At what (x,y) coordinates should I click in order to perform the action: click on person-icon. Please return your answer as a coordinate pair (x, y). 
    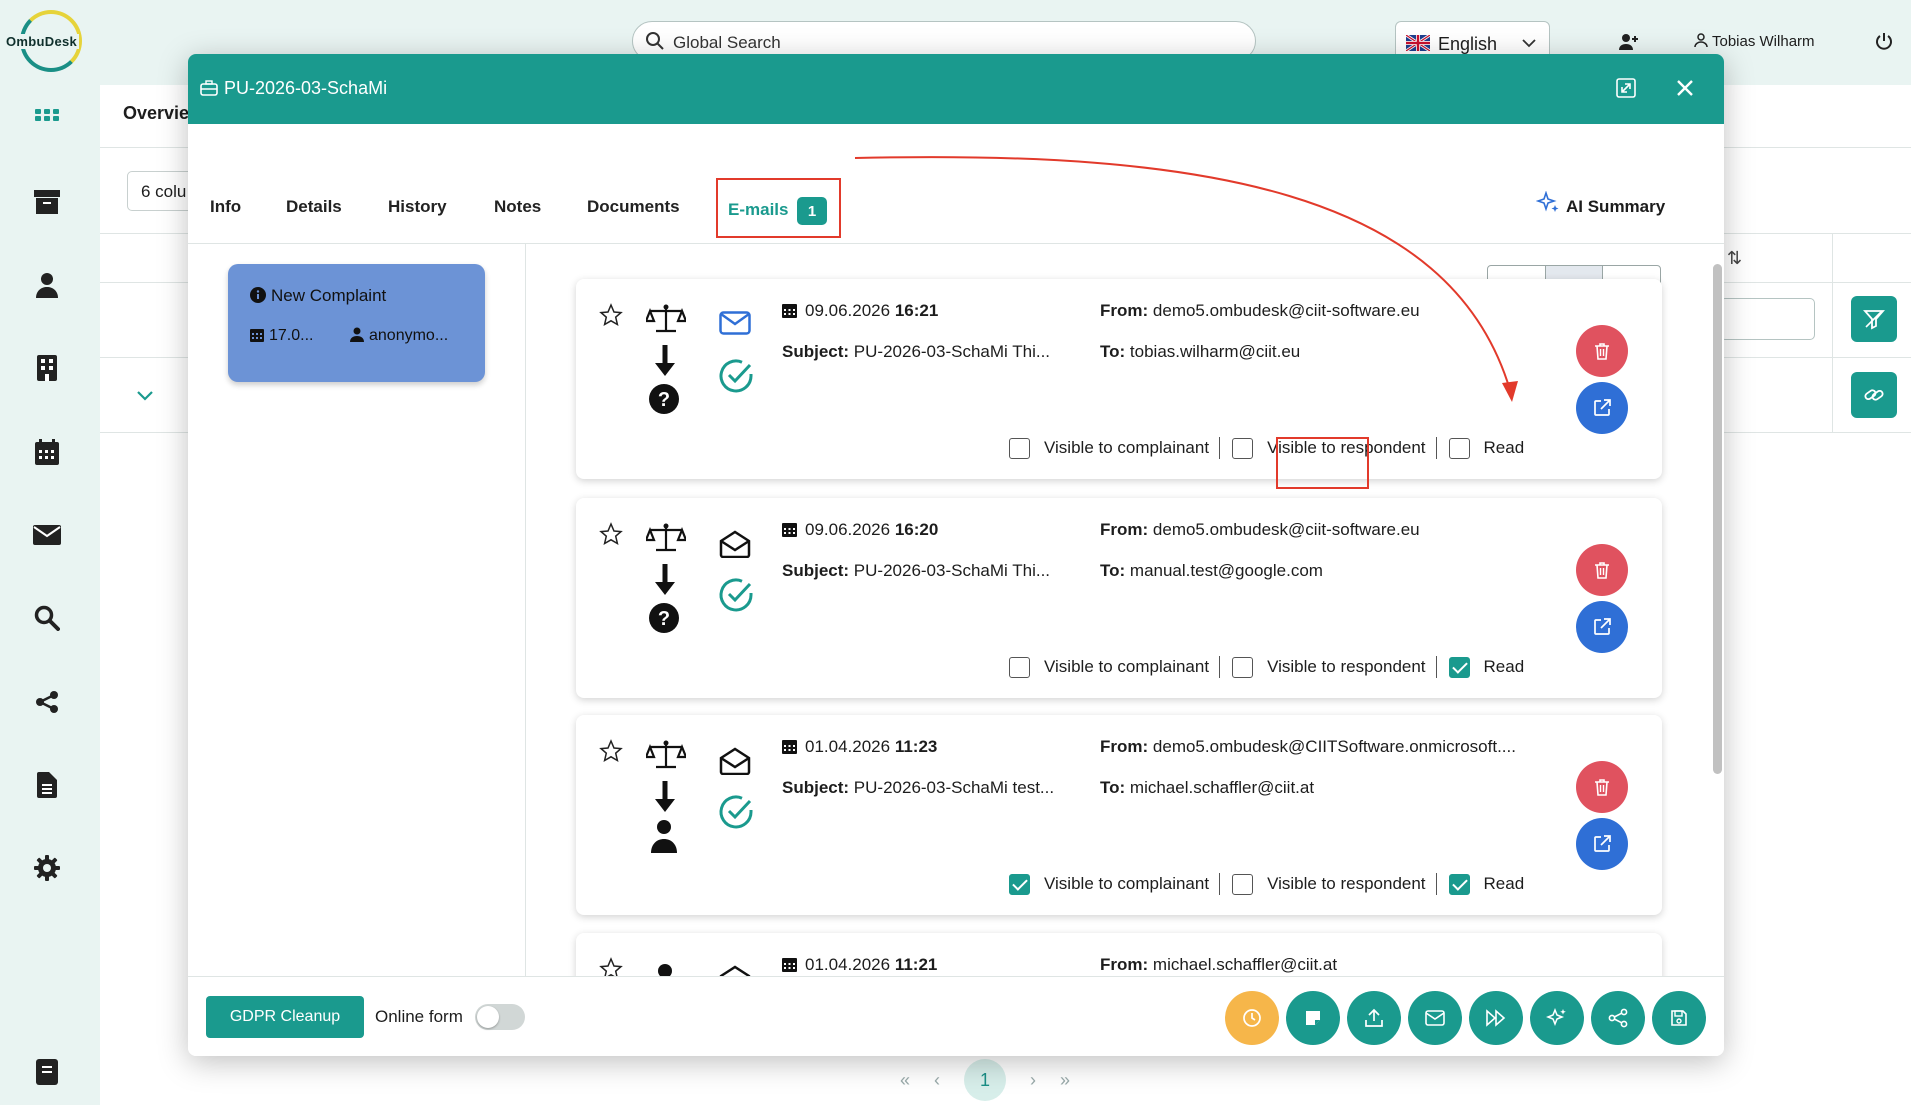
    Looking at the image, I should click on (47, 285).